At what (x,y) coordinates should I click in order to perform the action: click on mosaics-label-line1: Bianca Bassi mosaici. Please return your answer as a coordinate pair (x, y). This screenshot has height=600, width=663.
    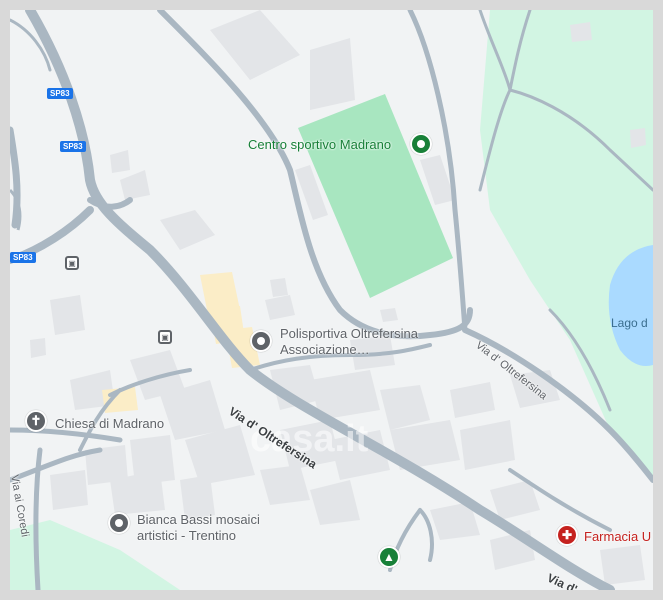
    Looking at the image, I should click on (198, 519).